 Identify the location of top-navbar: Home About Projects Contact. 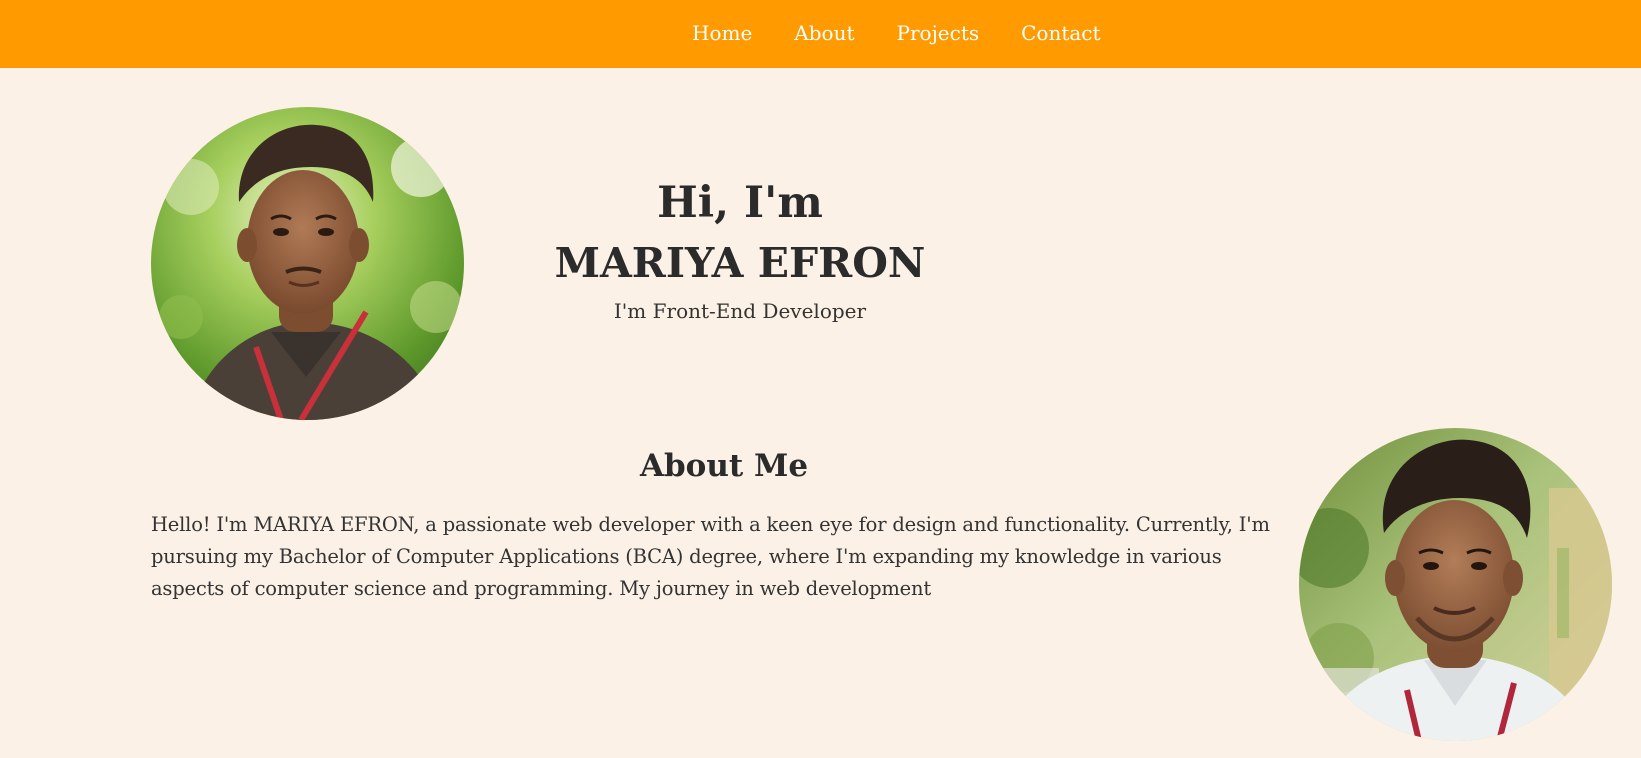
(820, 34).